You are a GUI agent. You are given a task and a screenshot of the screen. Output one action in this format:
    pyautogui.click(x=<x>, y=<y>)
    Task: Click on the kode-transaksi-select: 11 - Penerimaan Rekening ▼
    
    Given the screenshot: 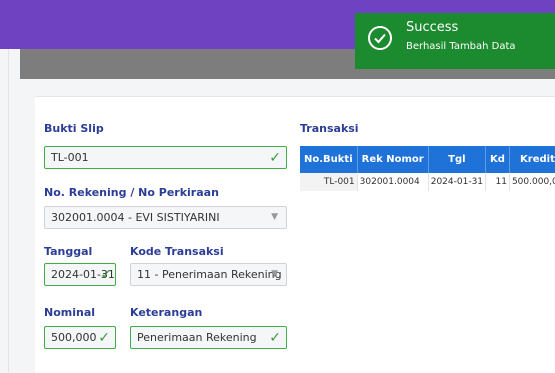 What is the action you would take?
    pyautogui.click(x=208, y=274)
    